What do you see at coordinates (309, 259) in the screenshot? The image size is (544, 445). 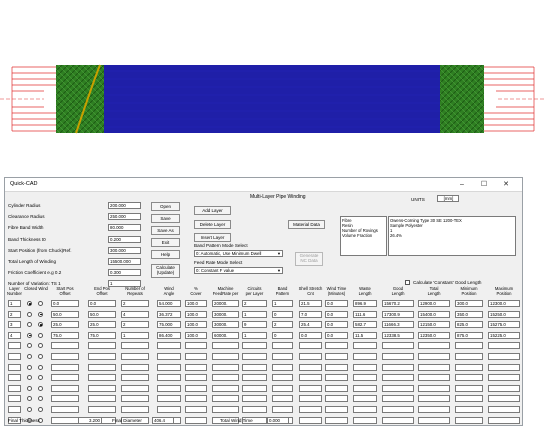 I see `generate-nc-button: Generate NC Data` at bounding box center [309, 259].